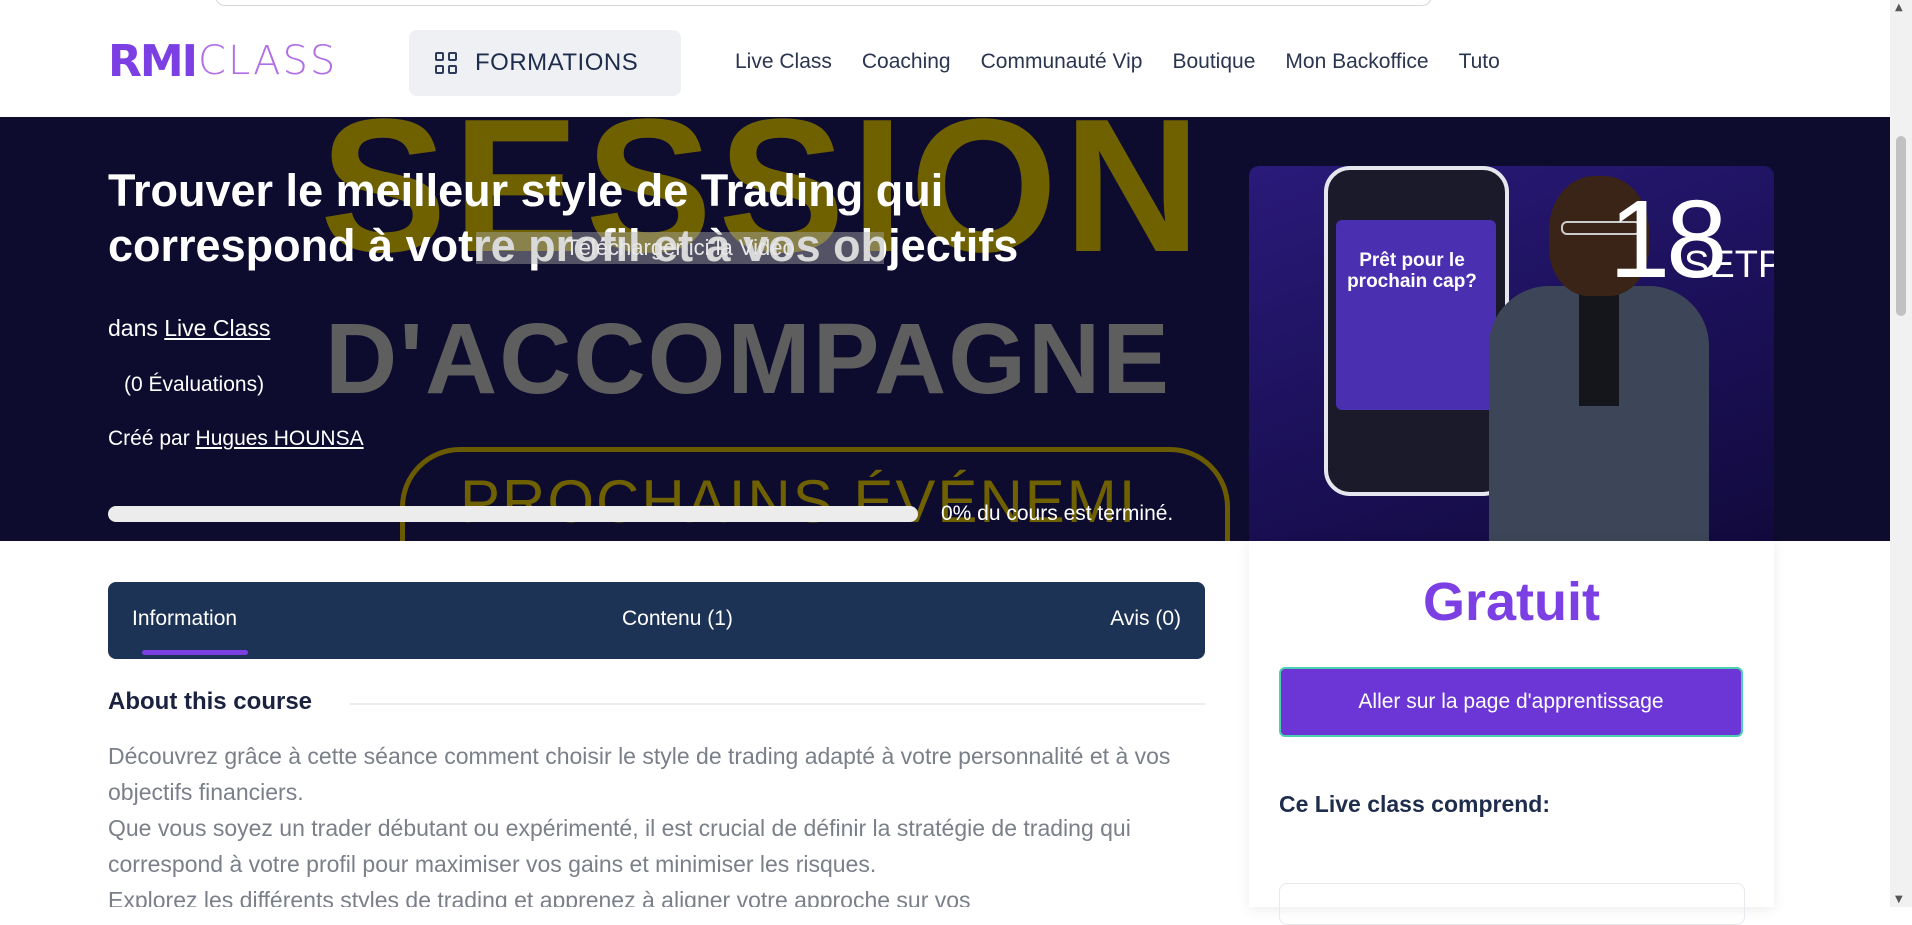  Describe the element at coordinates (210, 701) in the screenshot. I see `about-section-title: About this course` at that location.